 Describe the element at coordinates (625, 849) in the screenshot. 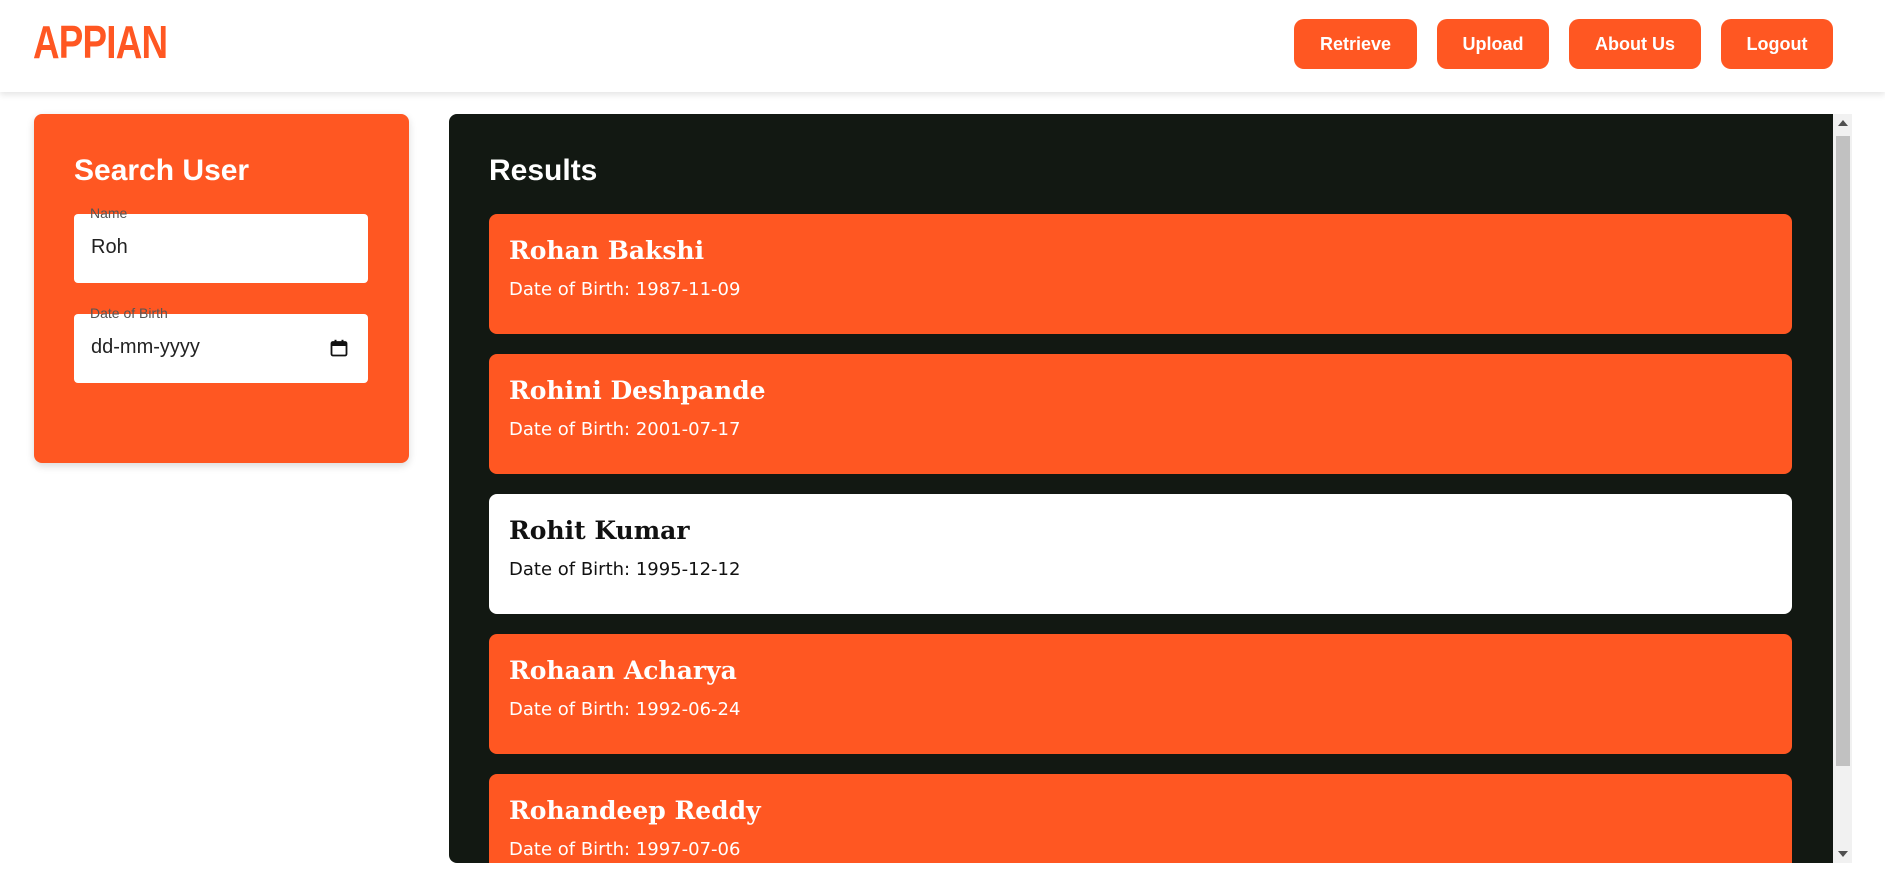

I see `result-dob: Date of Birth: 1997-07-06` at that location.